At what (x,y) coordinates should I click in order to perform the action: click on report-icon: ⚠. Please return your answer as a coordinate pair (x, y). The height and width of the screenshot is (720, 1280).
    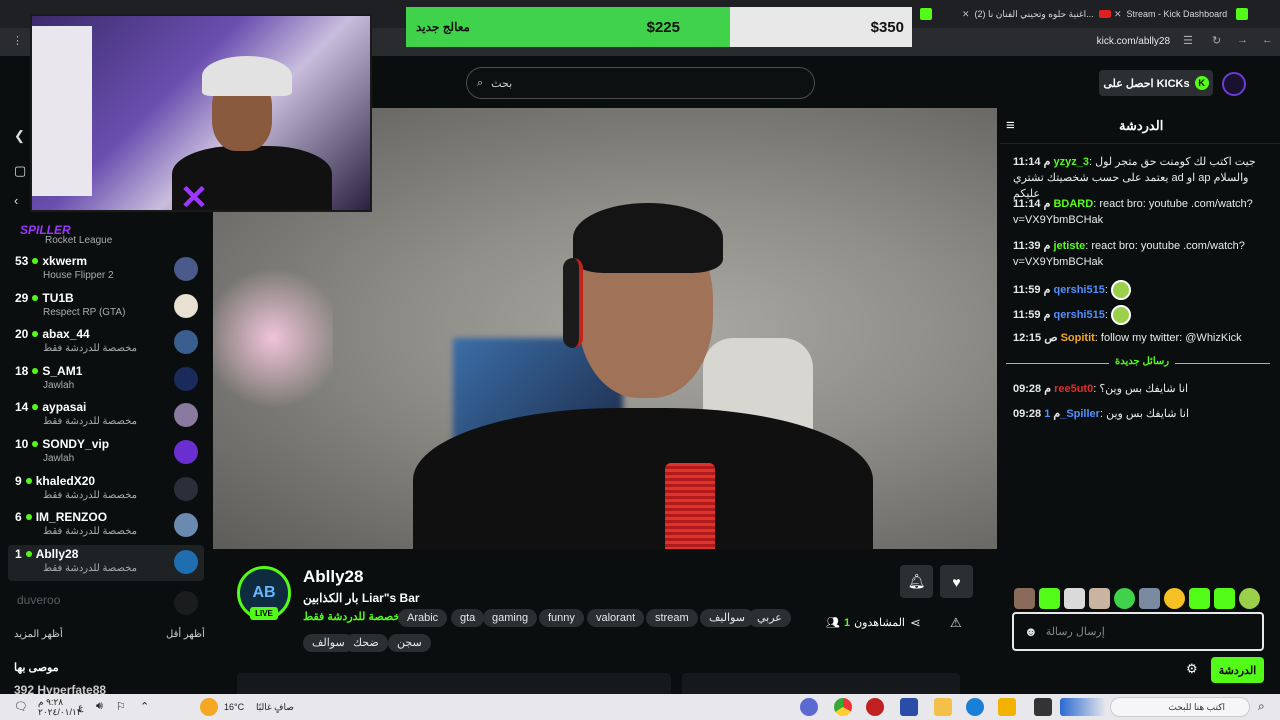
    Looking at the image, I should click on (956, 623).